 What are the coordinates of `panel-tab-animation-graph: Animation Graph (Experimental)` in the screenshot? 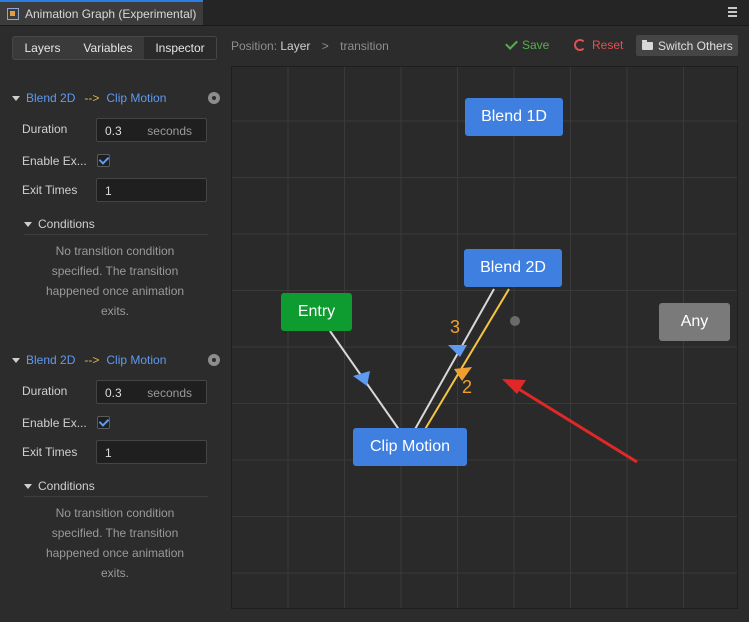 It's located at (101, 12).